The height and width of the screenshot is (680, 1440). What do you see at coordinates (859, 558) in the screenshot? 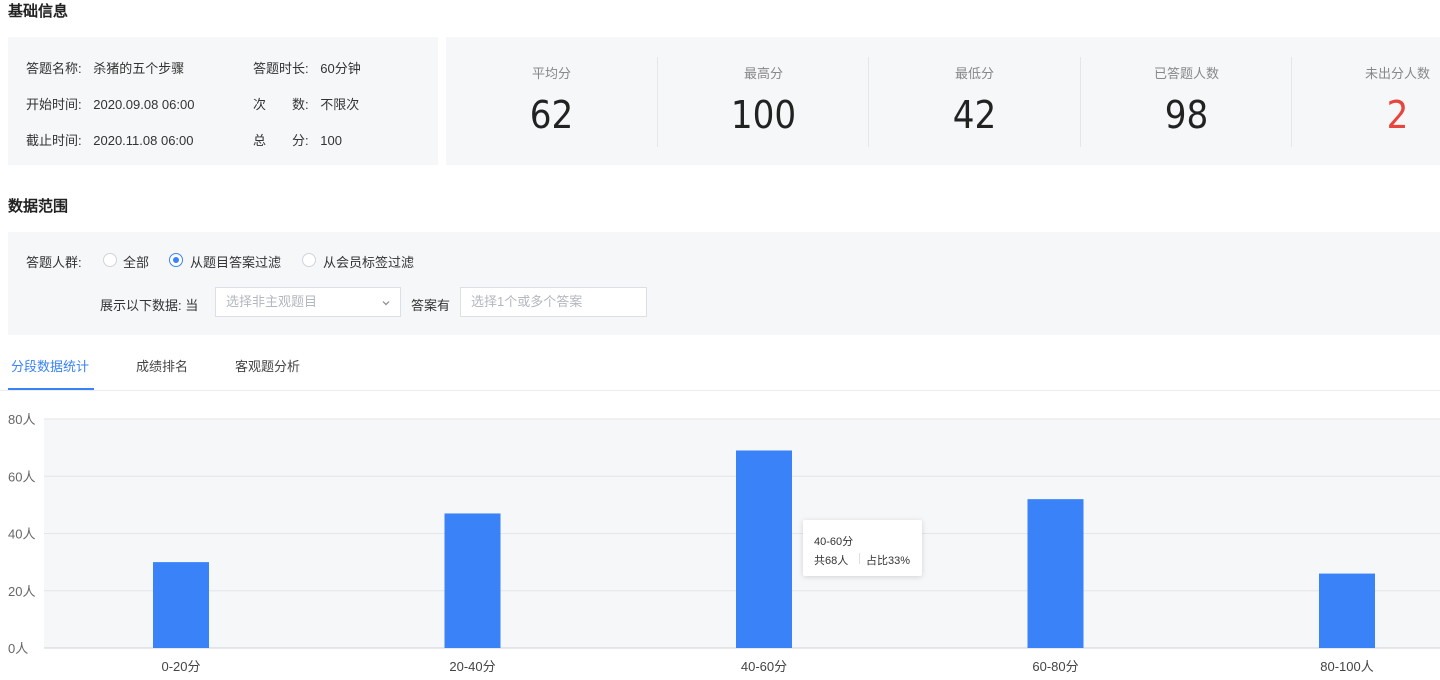
I see `tooltip-divider` at bounding box center [859, 558].